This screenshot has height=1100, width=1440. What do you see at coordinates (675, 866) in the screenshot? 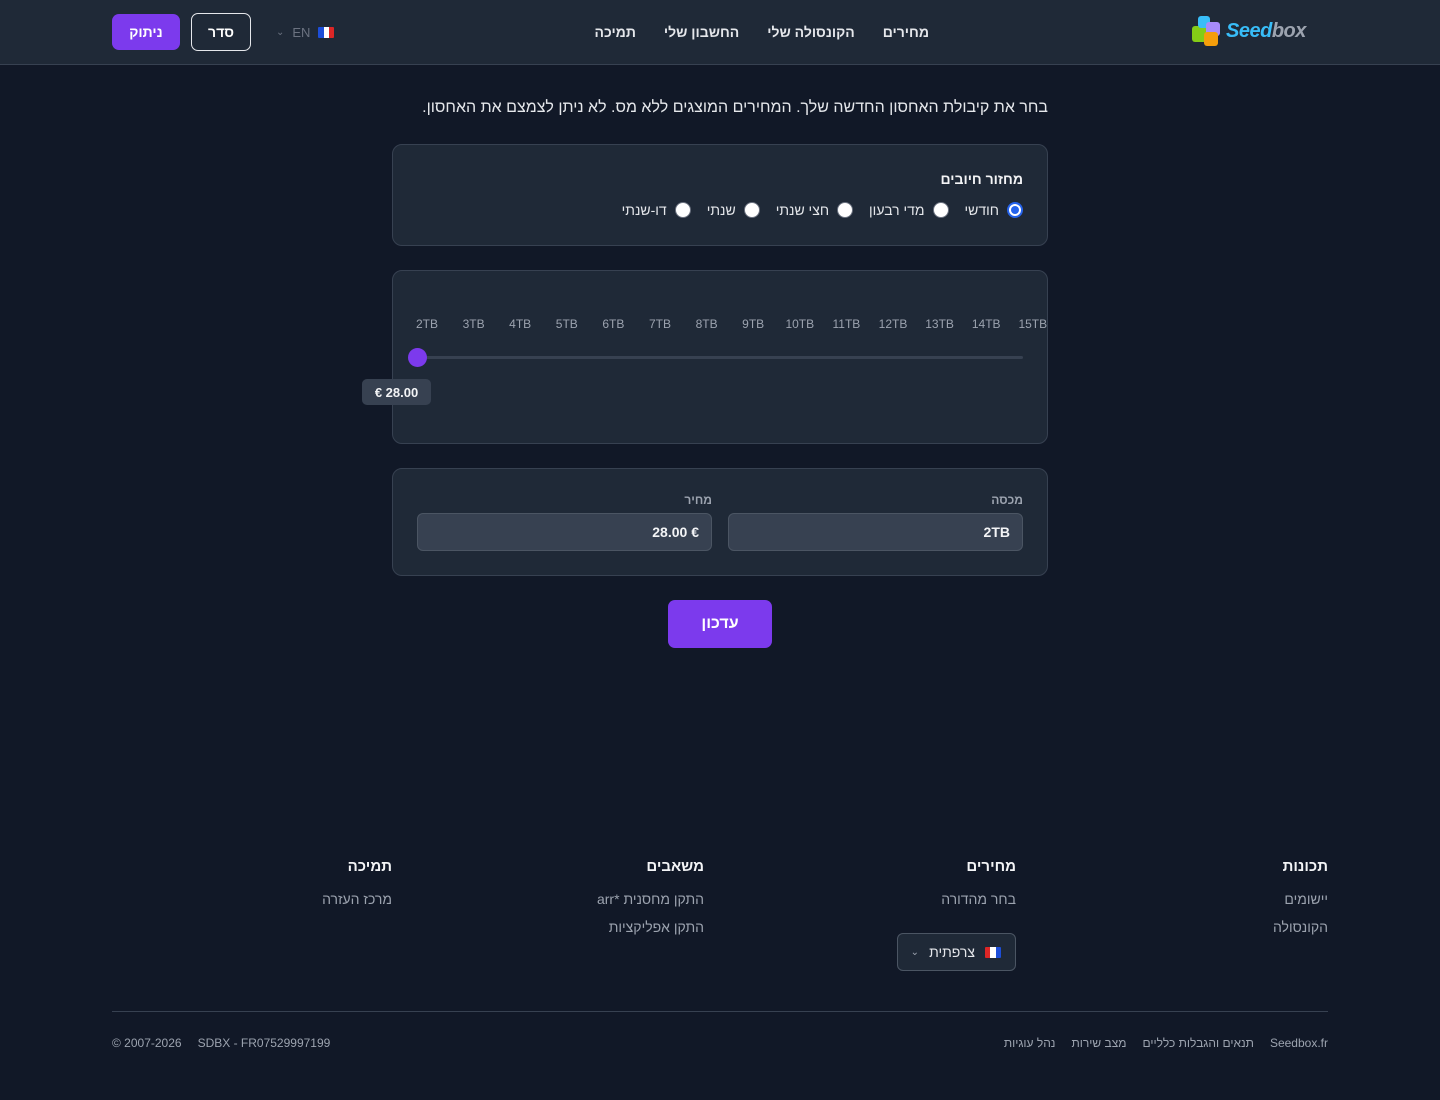
I see `footer-col-title: משאבים` at bounding box center [675, 866].